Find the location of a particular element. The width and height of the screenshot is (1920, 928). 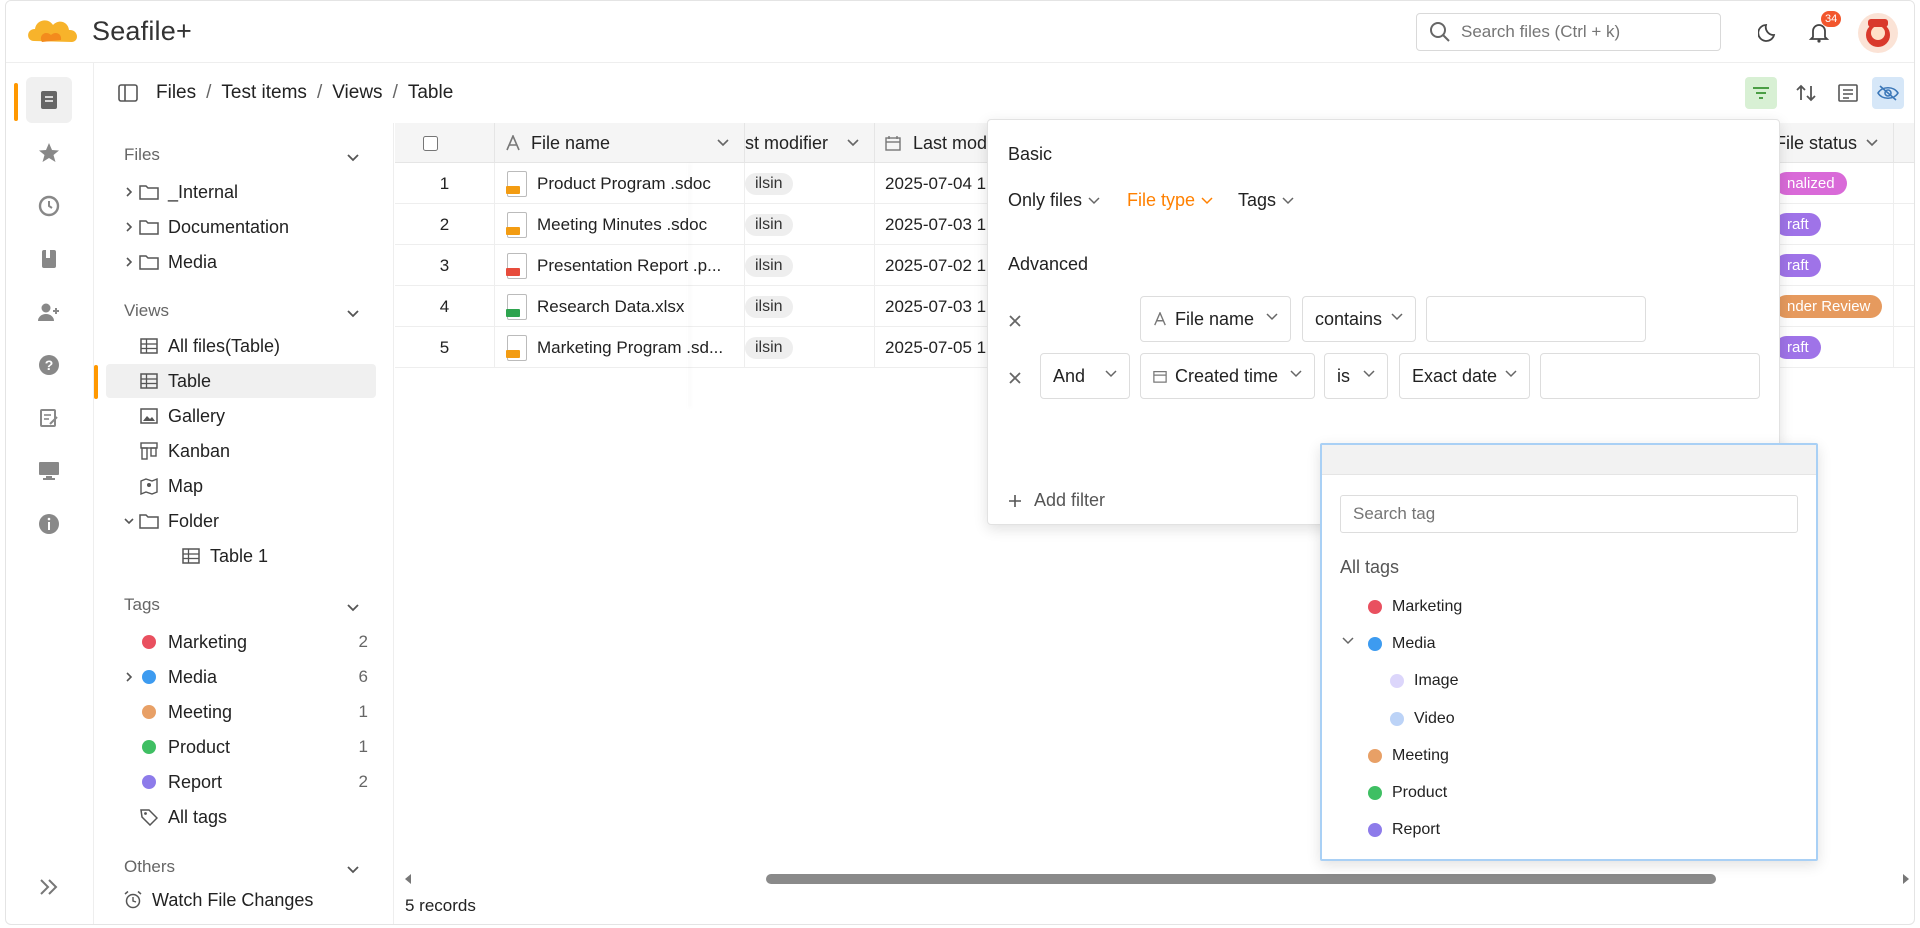

breadcrumb-test-items: Test items is located at coordinates (264, 93).